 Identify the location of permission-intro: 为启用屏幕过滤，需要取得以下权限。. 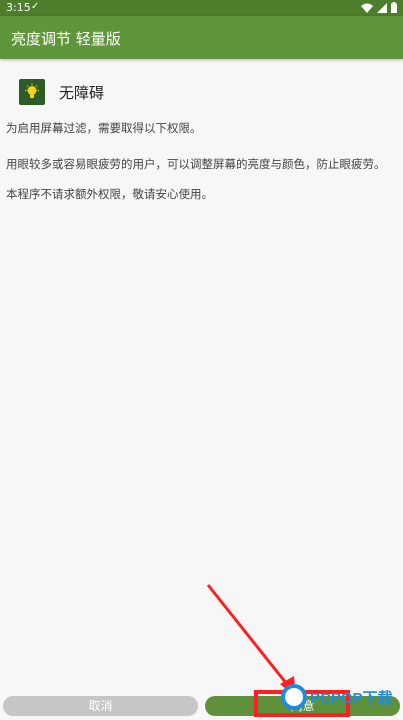
(104, 128).